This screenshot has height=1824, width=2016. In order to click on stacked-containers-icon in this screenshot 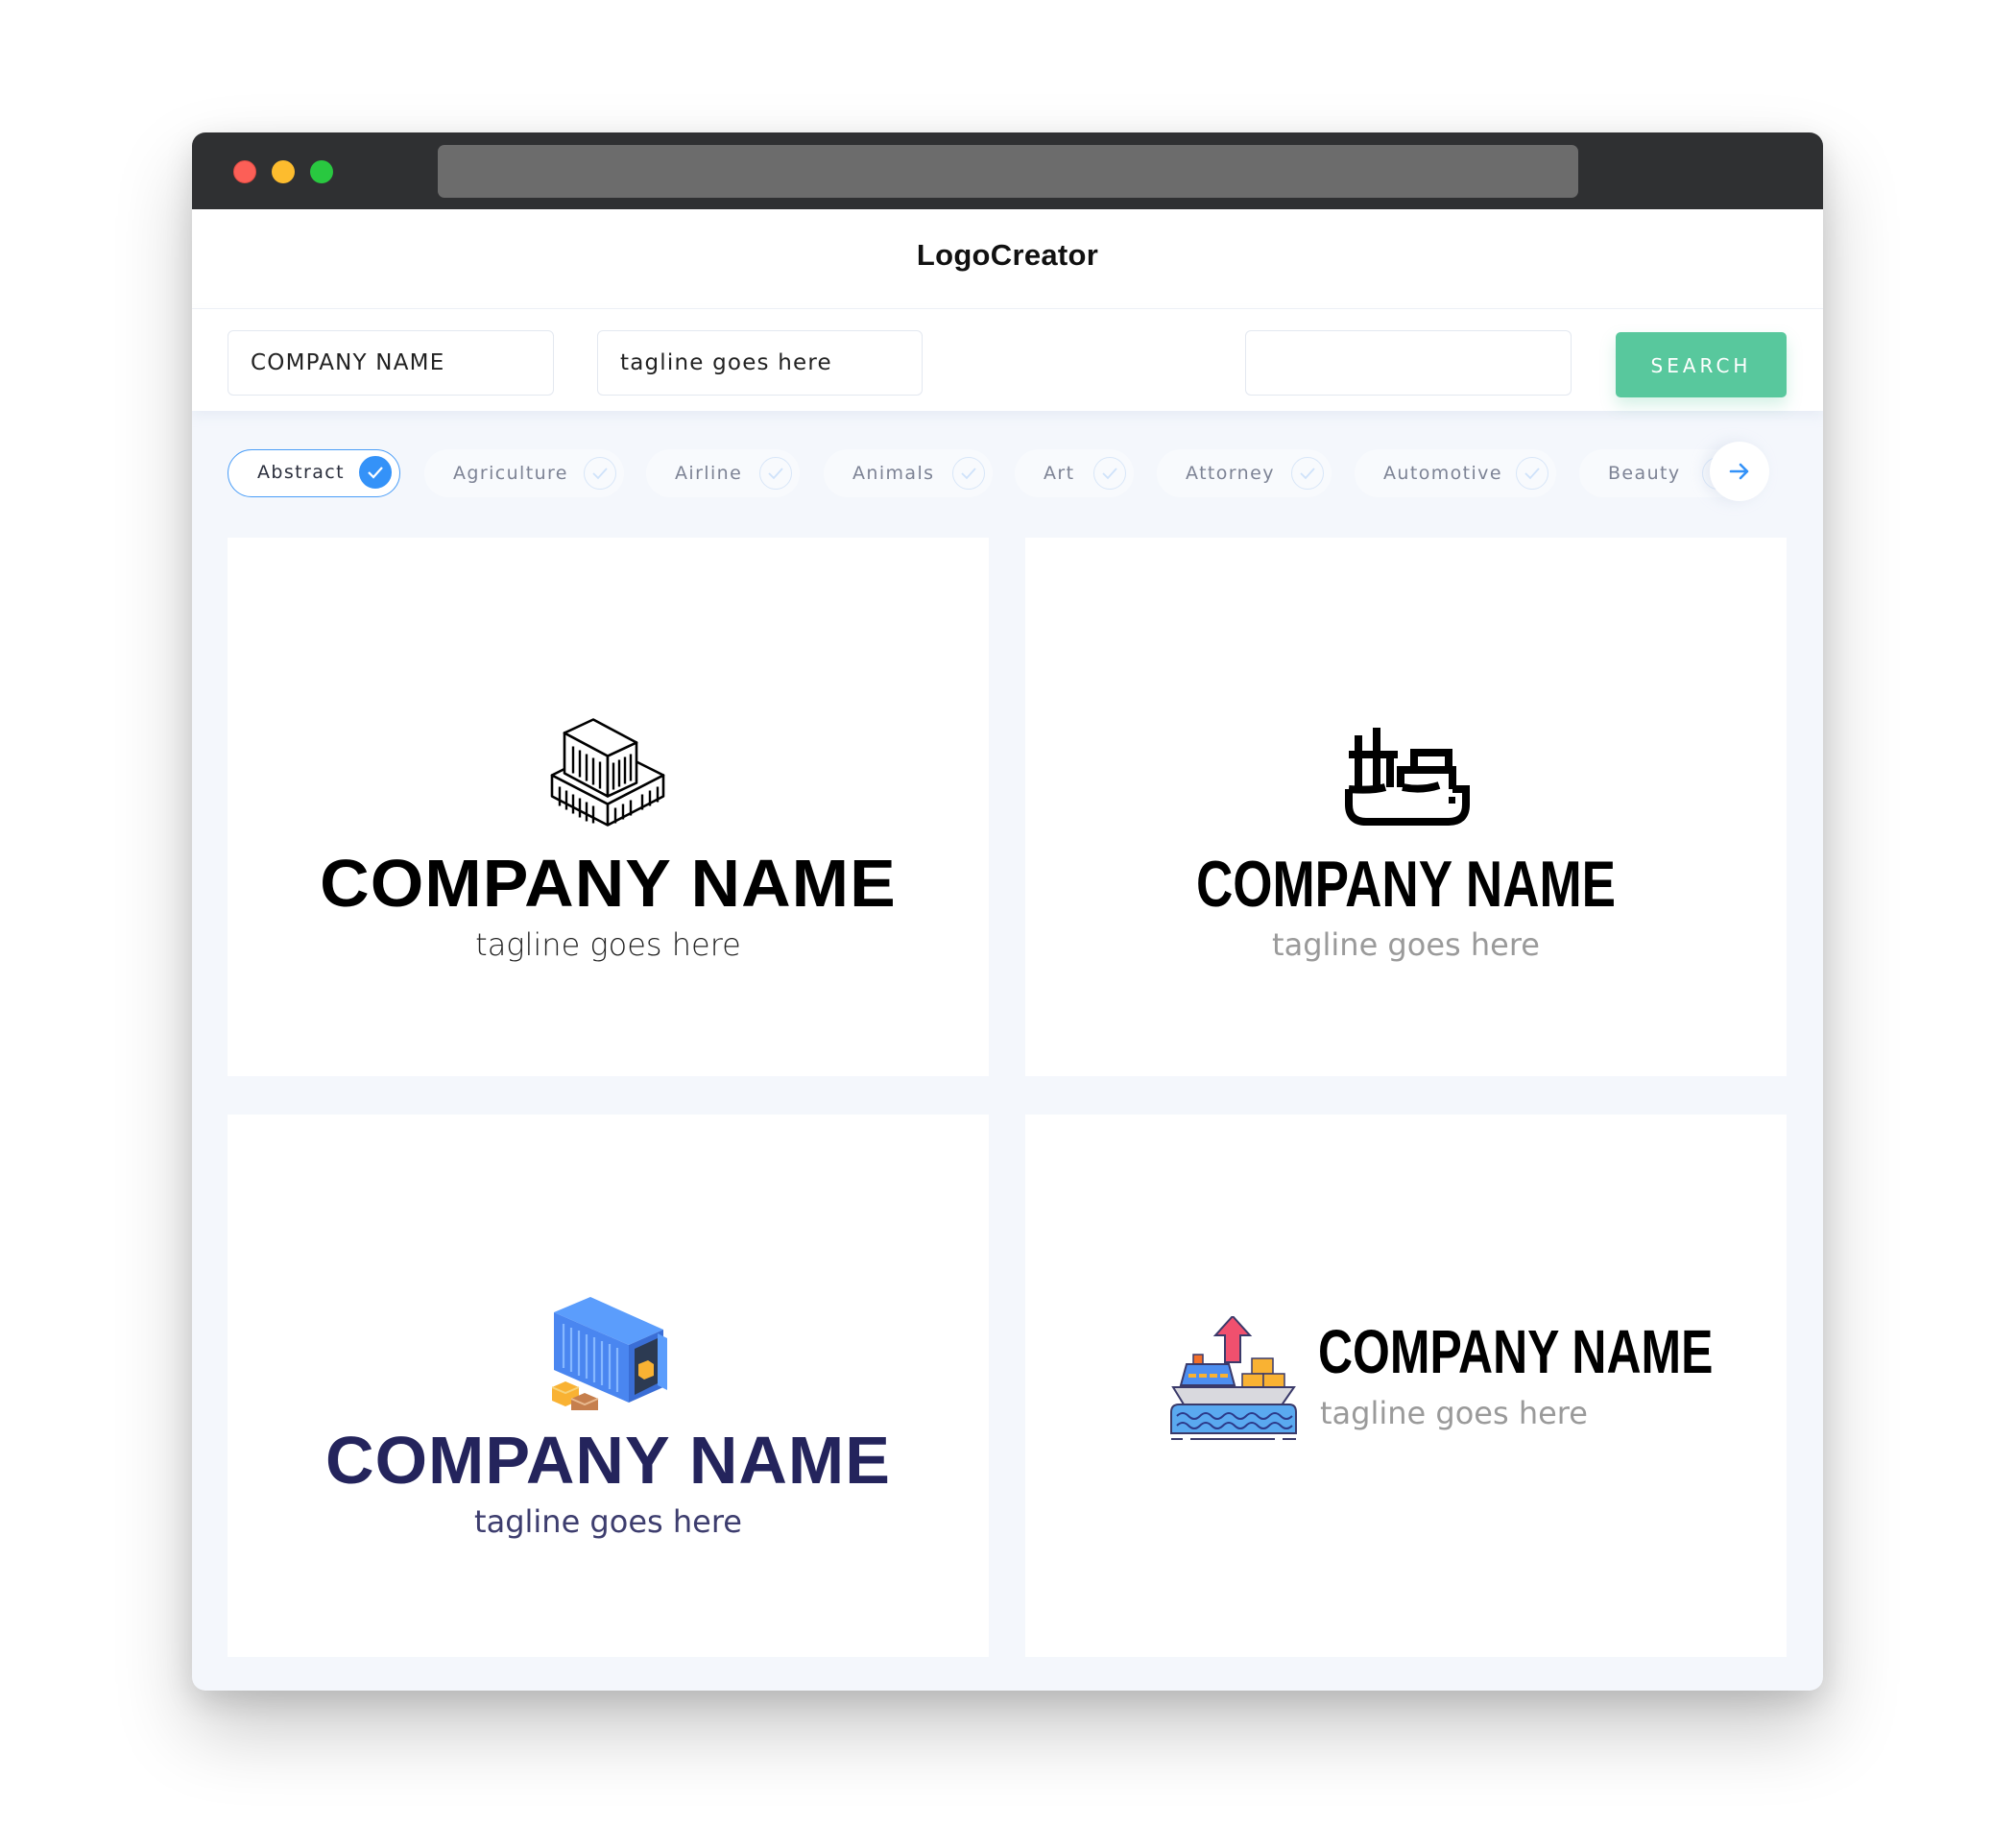, I will do `click(607, 773)`.